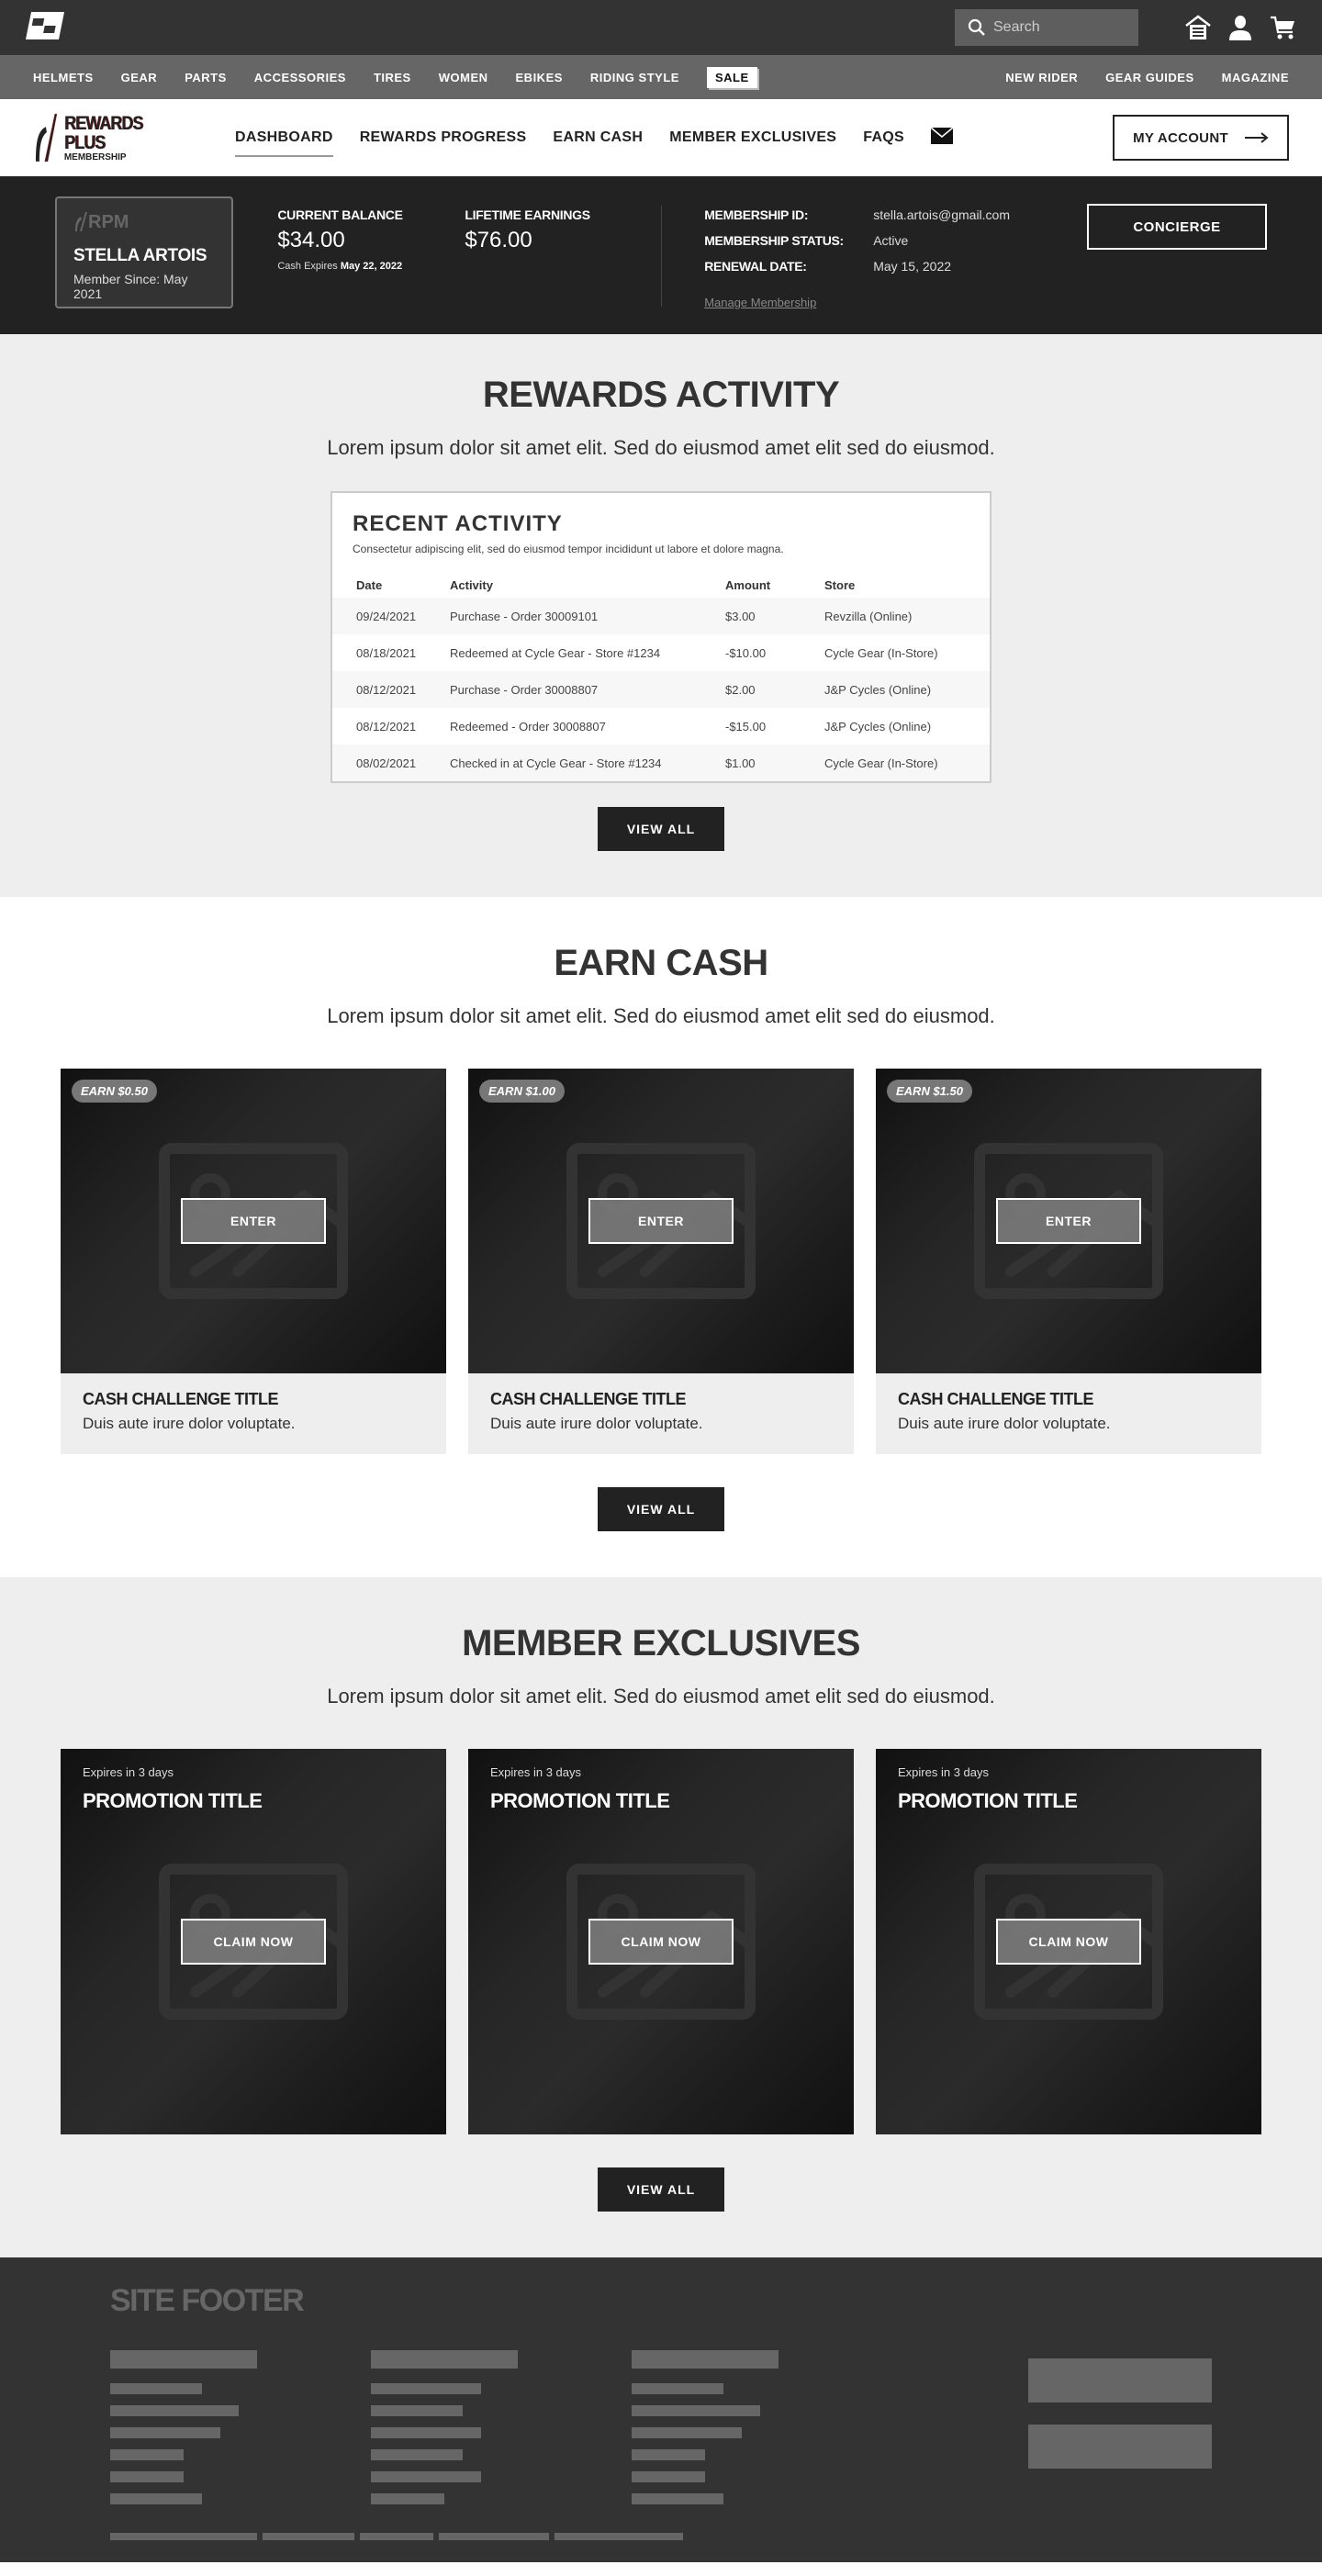 This screenshot has height=2576, width=1322. What do you see at coordinates (139, 77) in the screenshot?
I see `category-gear: GEAR` at bounding box center [139, 77].